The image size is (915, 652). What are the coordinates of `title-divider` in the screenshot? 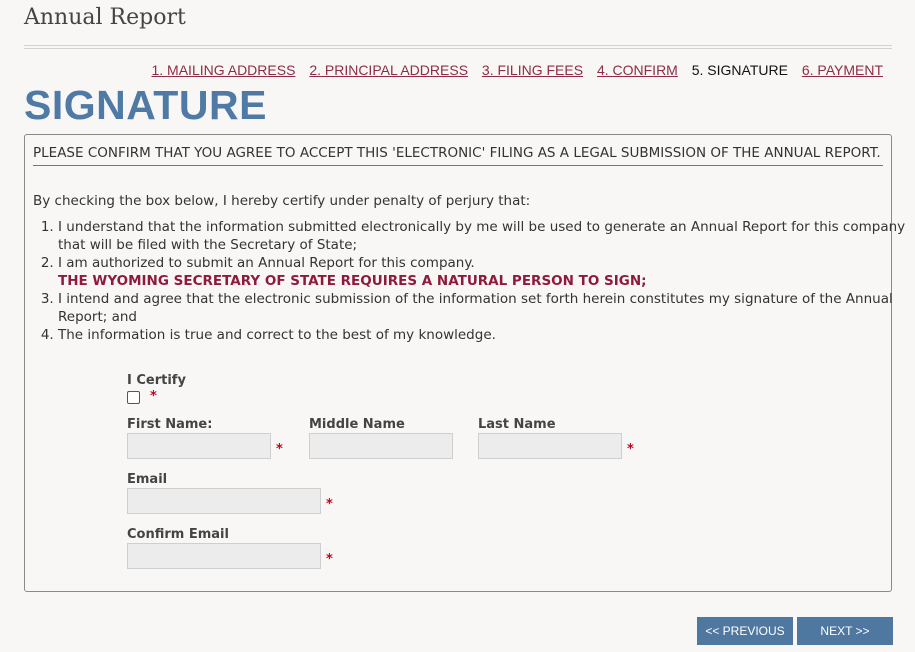 It's located at (458, 47).